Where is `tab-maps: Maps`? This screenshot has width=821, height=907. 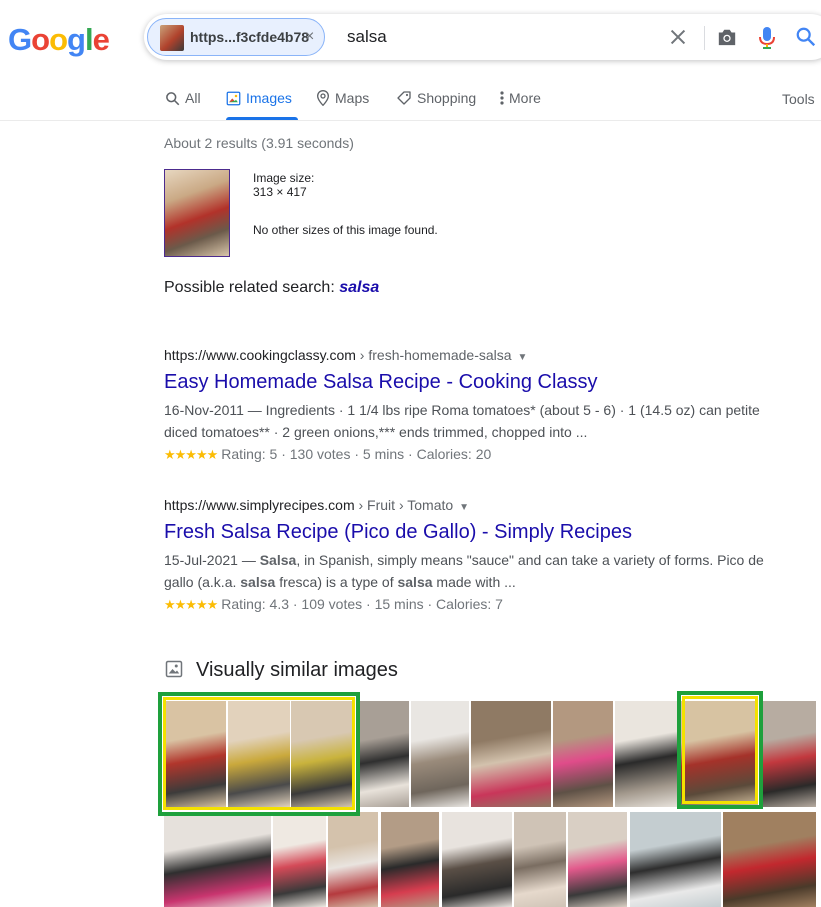 tab-maps: Maps is located at coordinates (342, 98).